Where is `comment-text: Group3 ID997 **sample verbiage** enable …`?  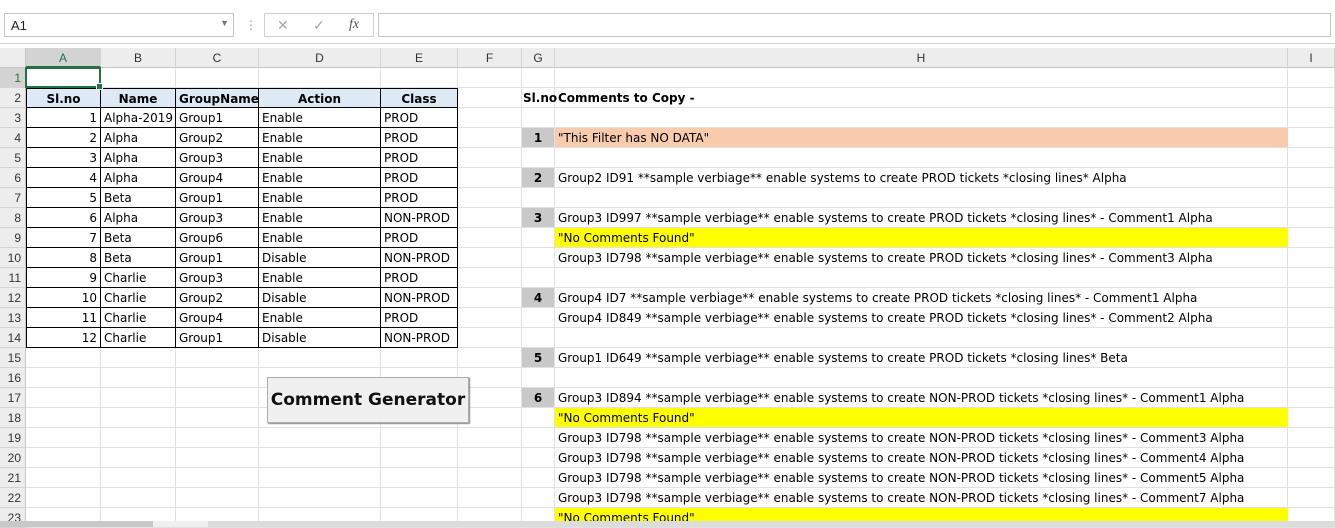
comment-text: Group3 ID997 **sample verbiage** enable … is located at coordinates (921, 218).